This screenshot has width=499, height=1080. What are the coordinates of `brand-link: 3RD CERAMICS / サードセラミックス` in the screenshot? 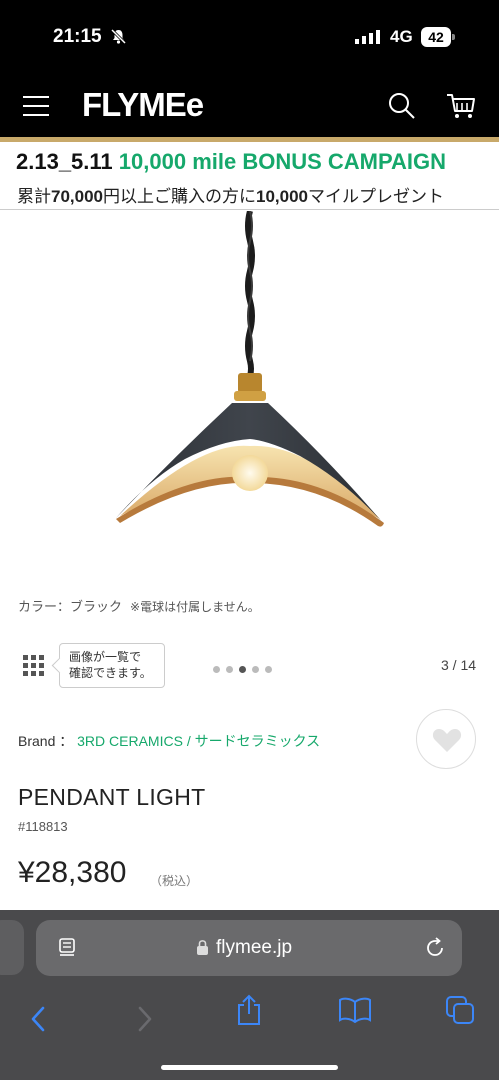 It's located at (198, 741).